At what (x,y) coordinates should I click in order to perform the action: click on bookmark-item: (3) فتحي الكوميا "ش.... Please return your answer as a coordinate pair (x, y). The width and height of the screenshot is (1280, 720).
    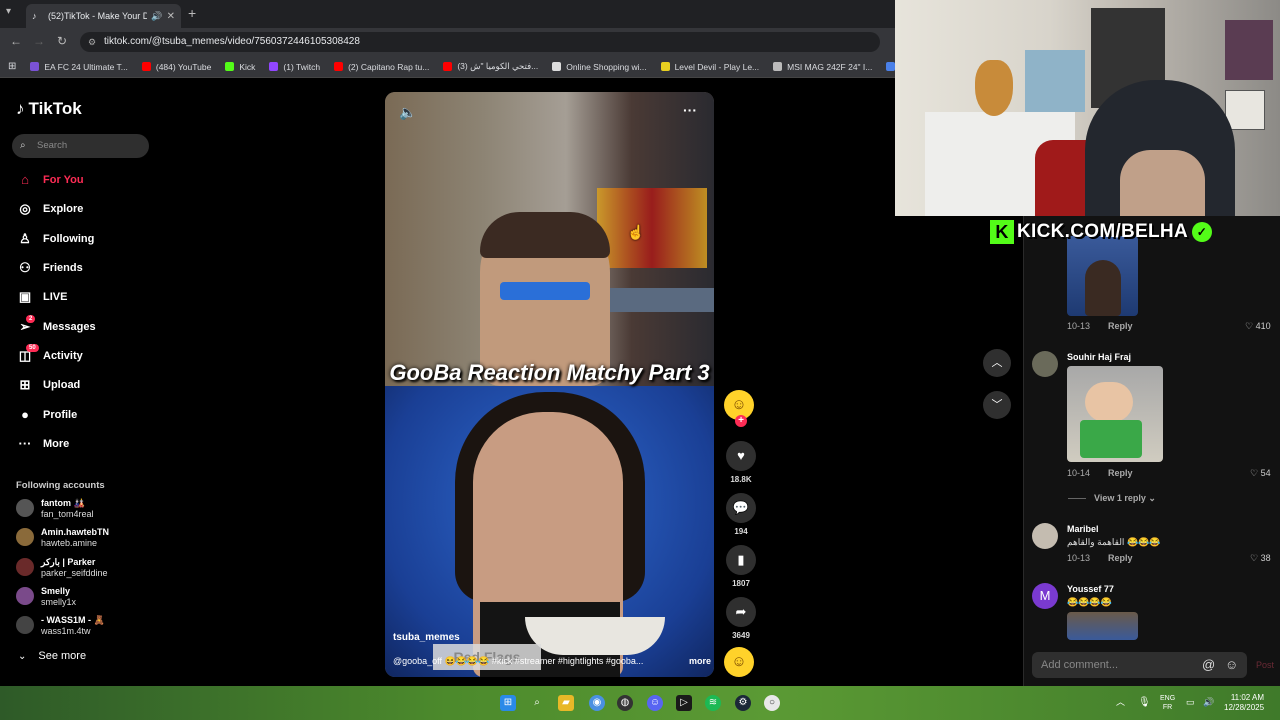
    Looking at the image, I should click on (490, 66).